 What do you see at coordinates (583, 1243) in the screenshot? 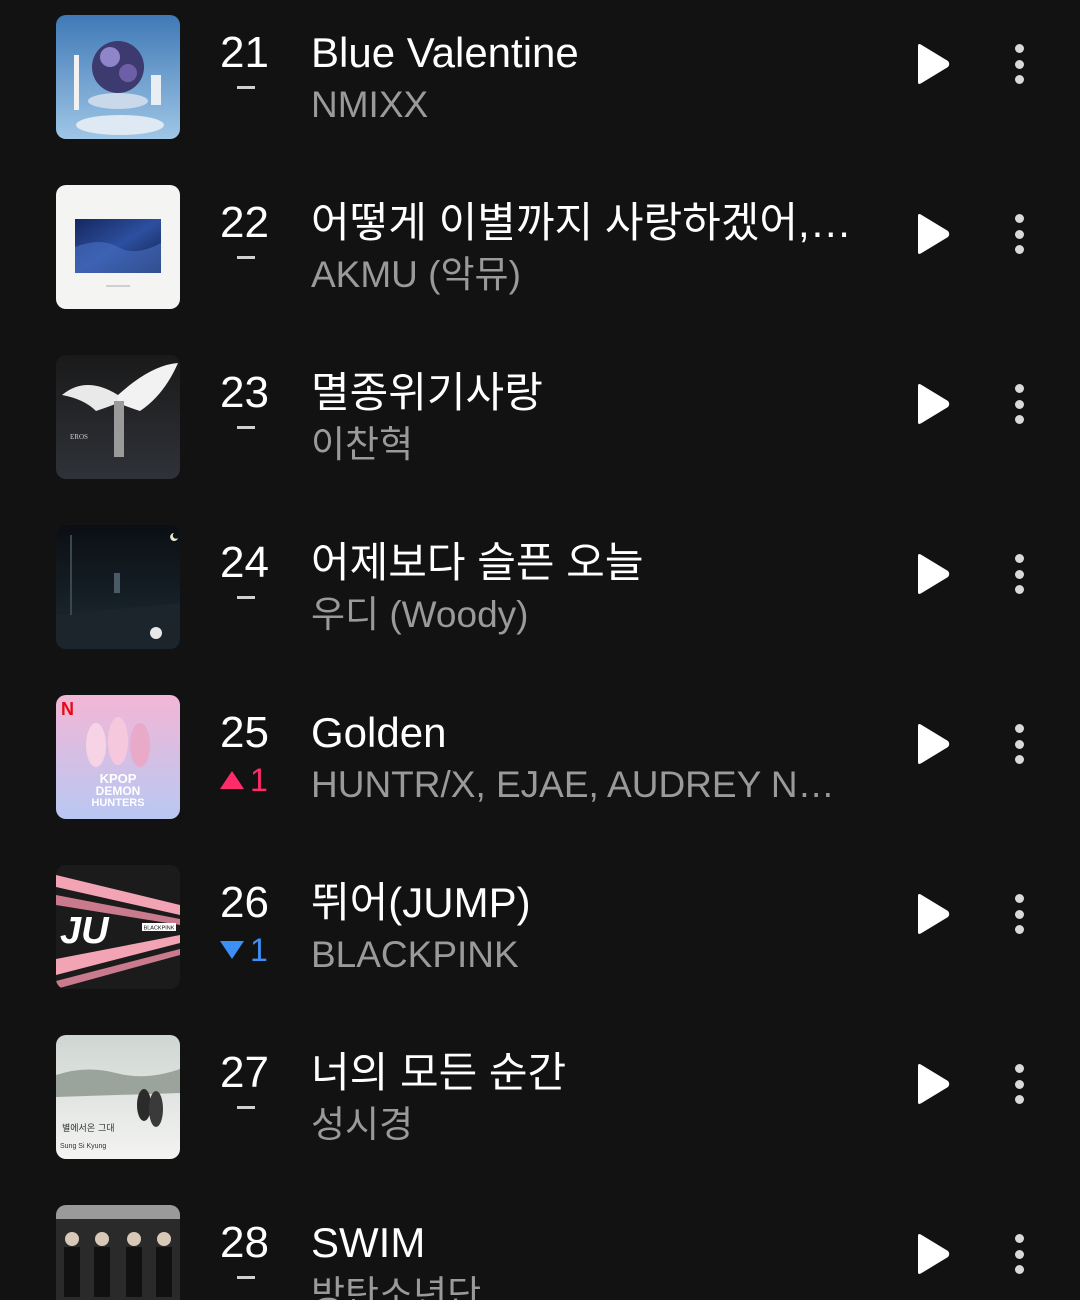
I see `song-title: SWIM` at bounding box center [583, 1243].